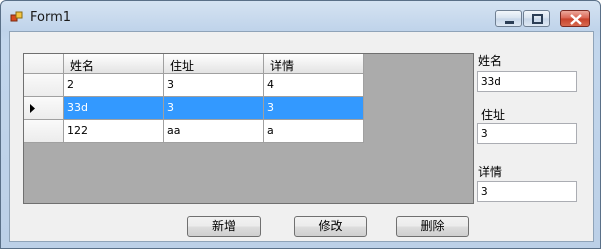 This screenshot has width=601, height=249. I want to click on app-icon, so click(16, 16).